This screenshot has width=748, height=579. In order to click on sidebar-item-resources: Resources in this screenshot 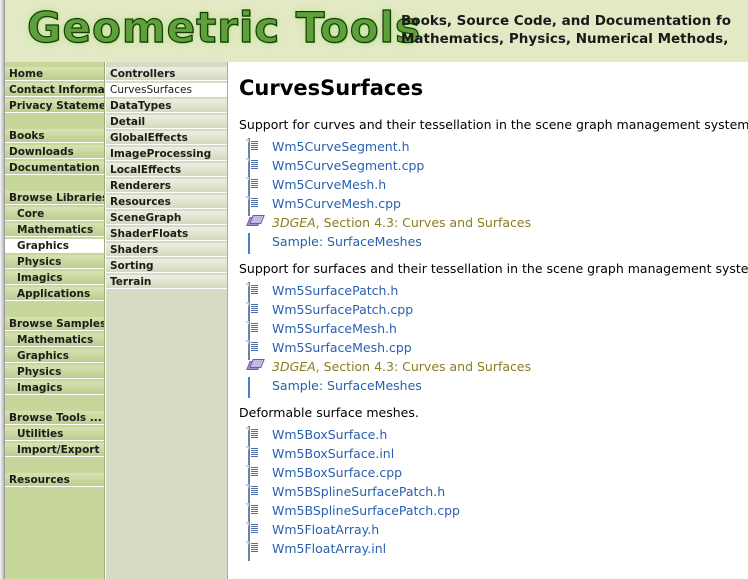, I will do `click(54, 480)`.